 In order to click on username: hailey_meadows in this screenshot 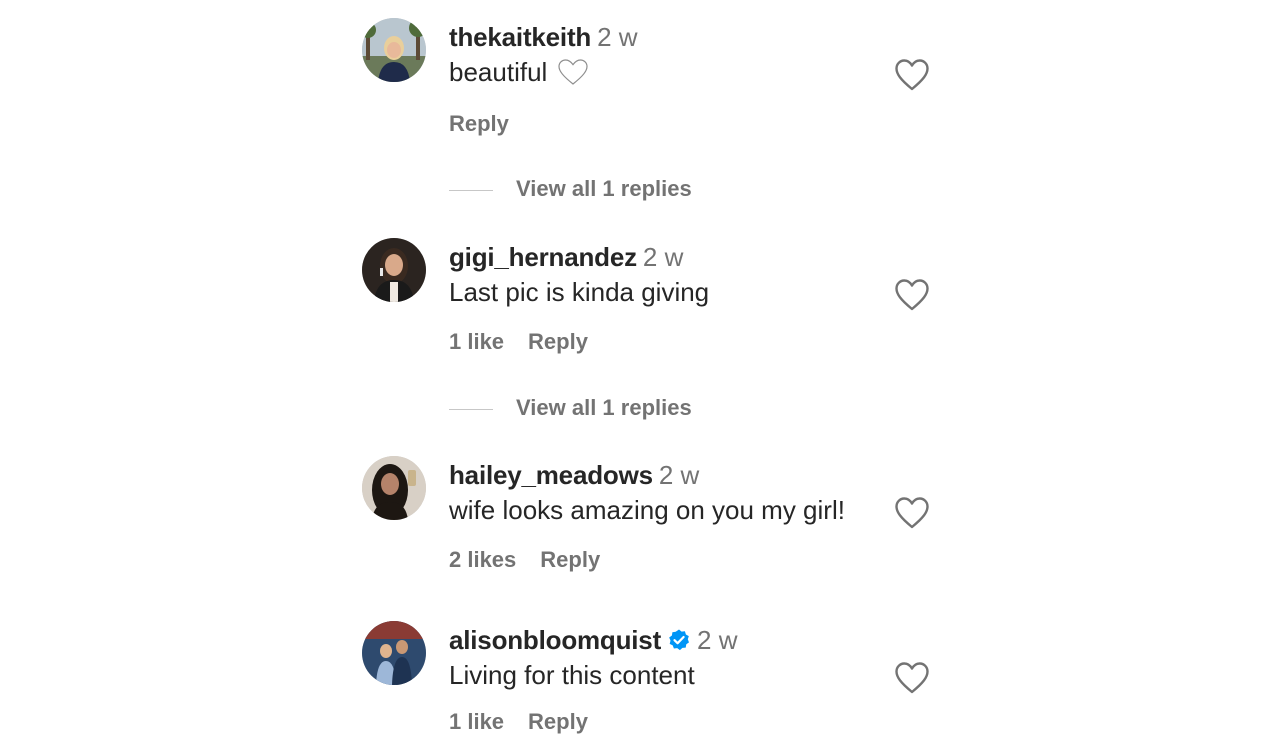, I will do `click(551, 475)`.